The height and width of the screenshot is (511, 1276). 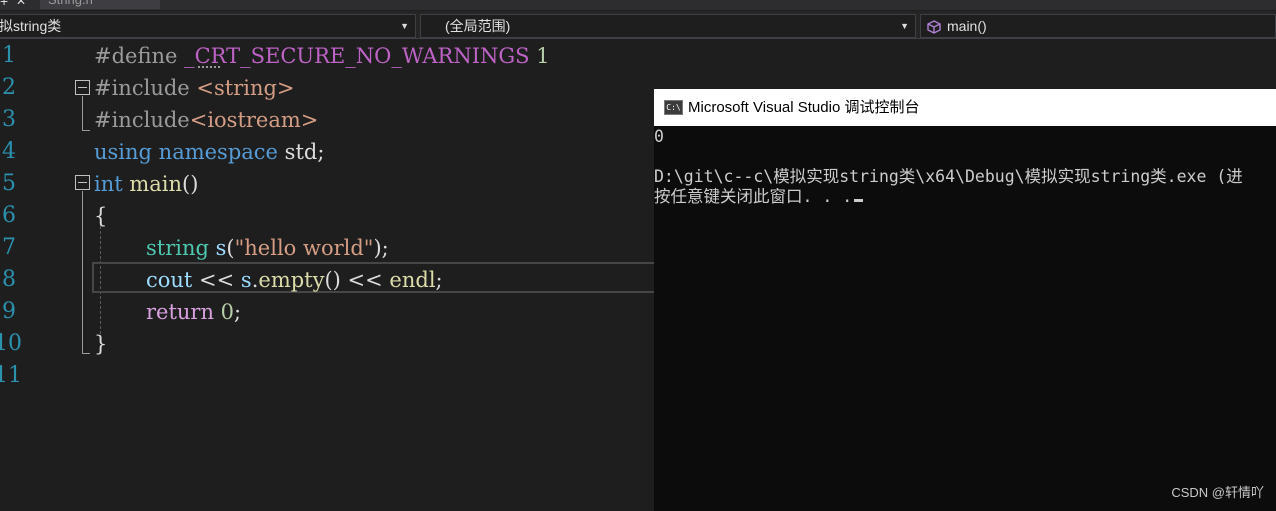 I want to click on code-line-2: #include <string>, so click(x=194, y=88).